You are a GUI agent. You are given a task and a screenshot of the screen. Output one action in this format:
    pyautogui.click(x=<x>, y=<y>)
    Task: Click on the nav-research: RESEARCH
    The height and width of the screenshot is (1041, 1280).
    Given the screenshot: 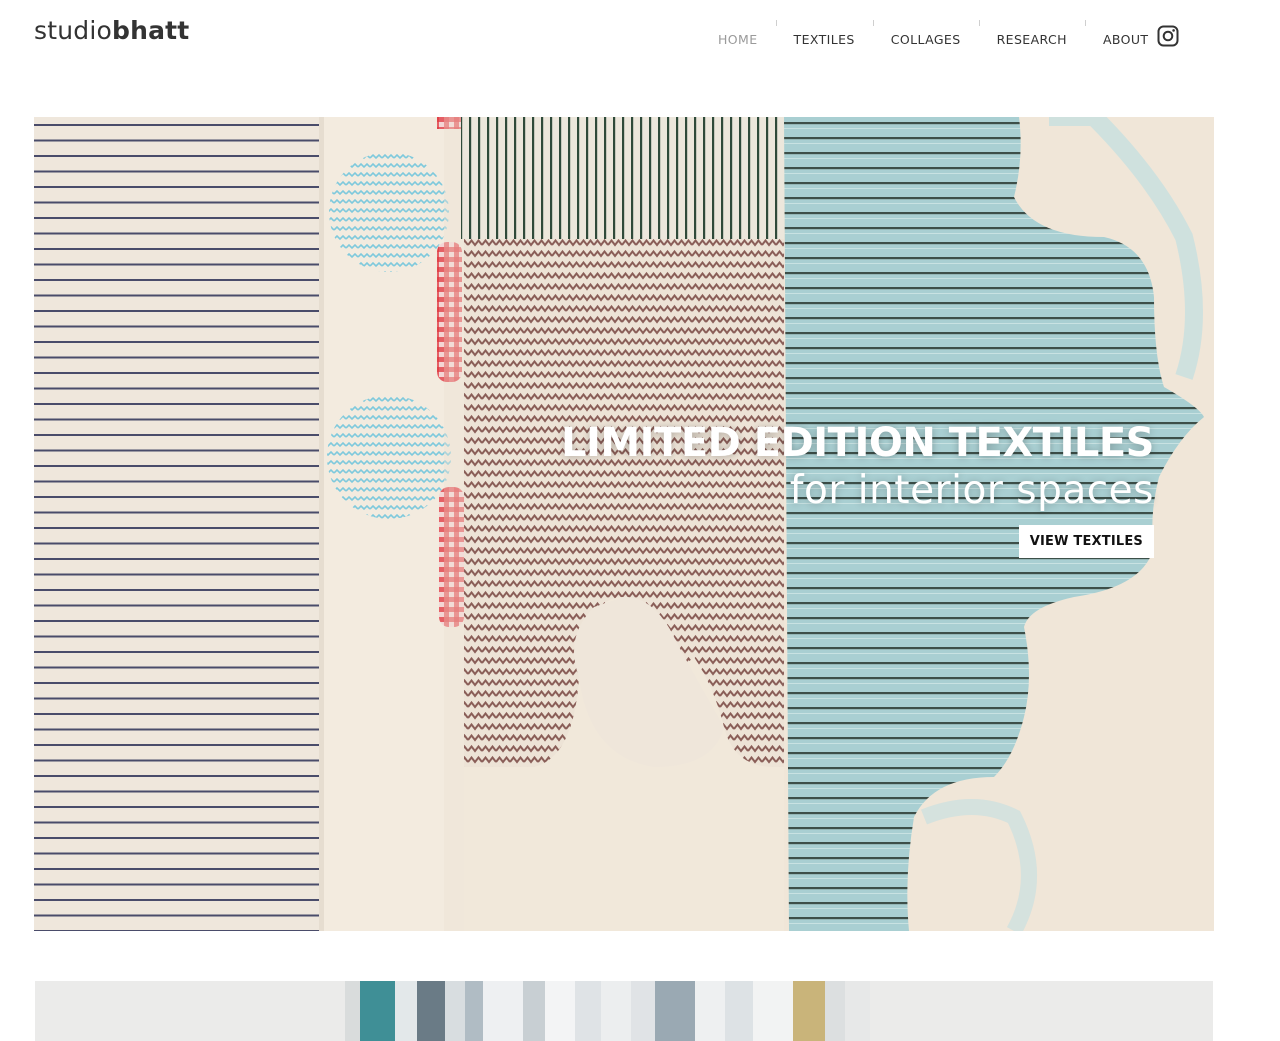 What is the action you would take?
    pyautogui.click(x=1031, y=33)
    